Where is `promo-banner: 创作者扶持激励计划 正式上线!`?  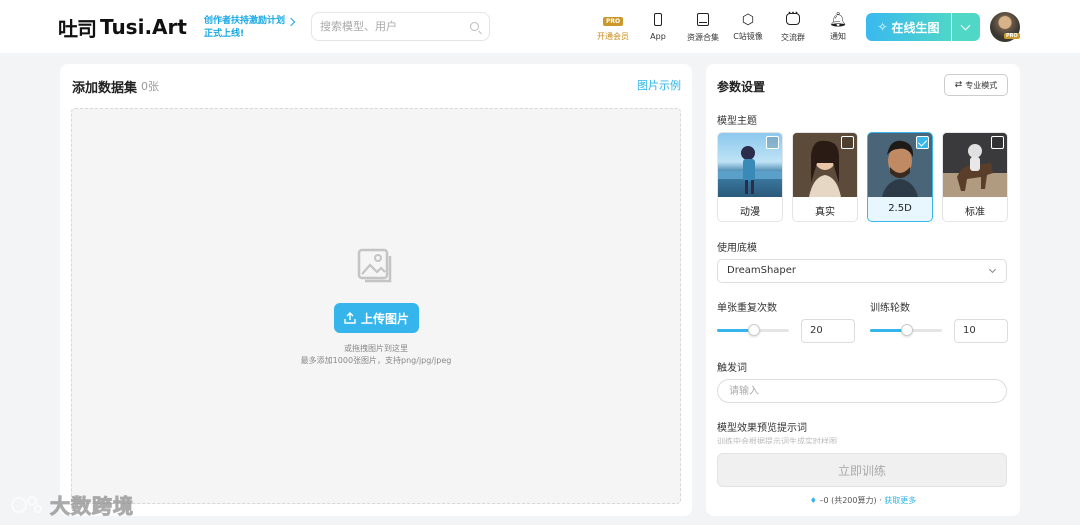 promo-banner: 创作者扶持激励计划 正式上线! is located at coordinates (244, 28).